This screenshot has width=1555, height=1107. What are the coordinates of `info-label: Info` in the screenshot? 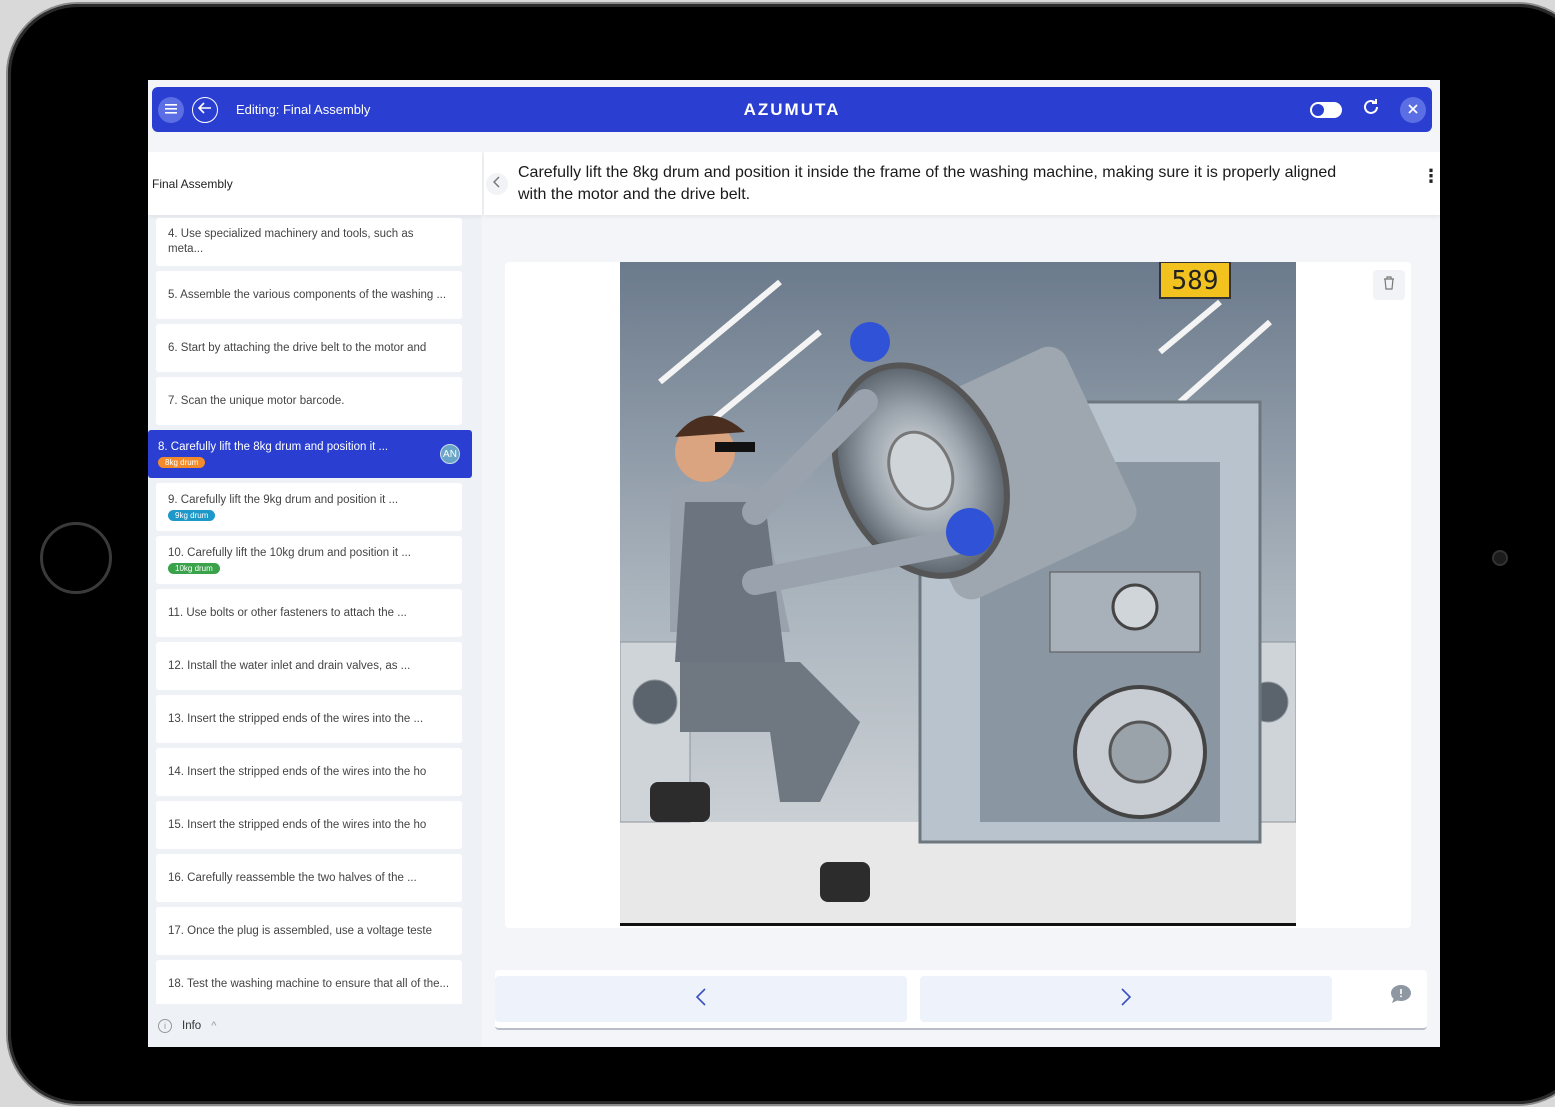 It's located at (192, 1026).